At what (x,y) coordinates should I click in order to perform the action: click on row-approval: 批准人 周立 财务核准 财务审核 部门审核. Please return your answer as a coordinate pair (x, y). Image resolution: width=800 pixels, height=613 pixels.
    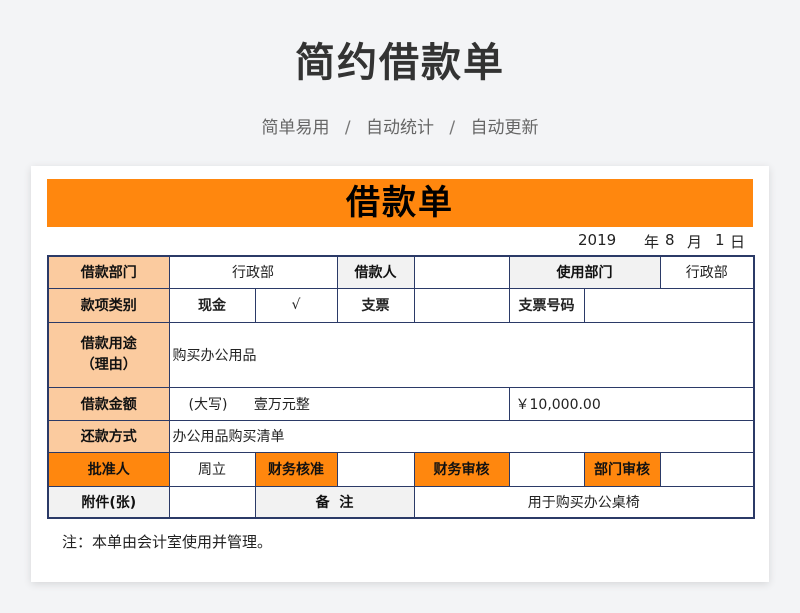
    Looking at the image, I should click on (401, 469).